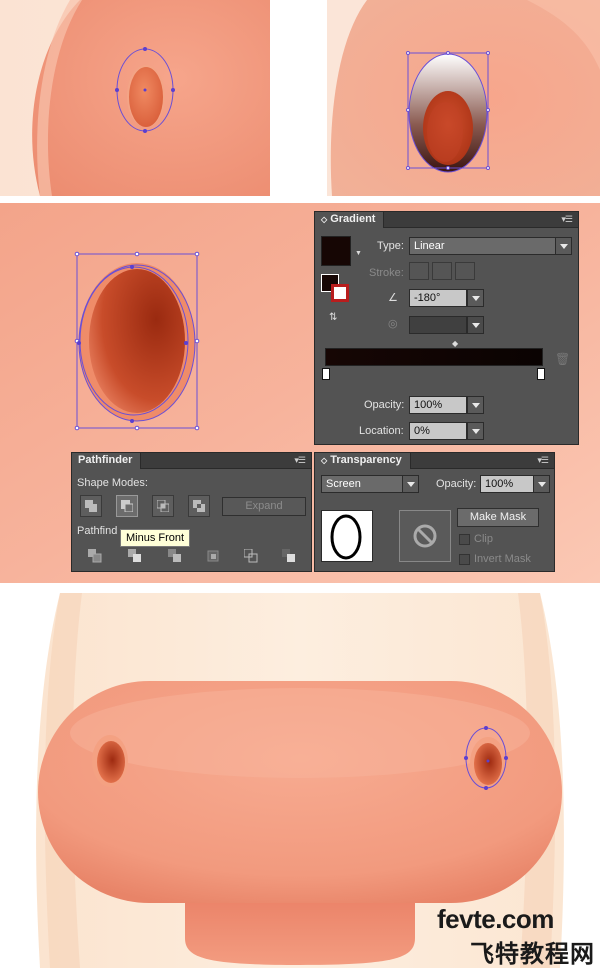 Image resolution: width=600 pixels, height=969 pixels. Describe the element at coordinates (532, 954) in the screenshot. I see `watermark-chinese: 飞特教程网` at that location.